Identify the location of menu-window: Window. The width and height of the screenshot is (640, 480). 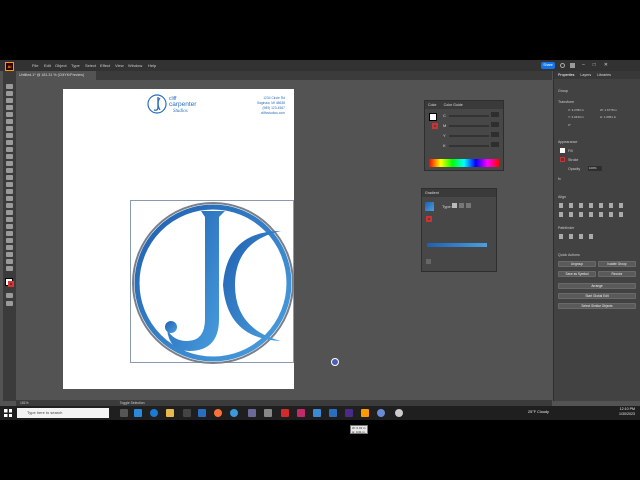
(135, 65).